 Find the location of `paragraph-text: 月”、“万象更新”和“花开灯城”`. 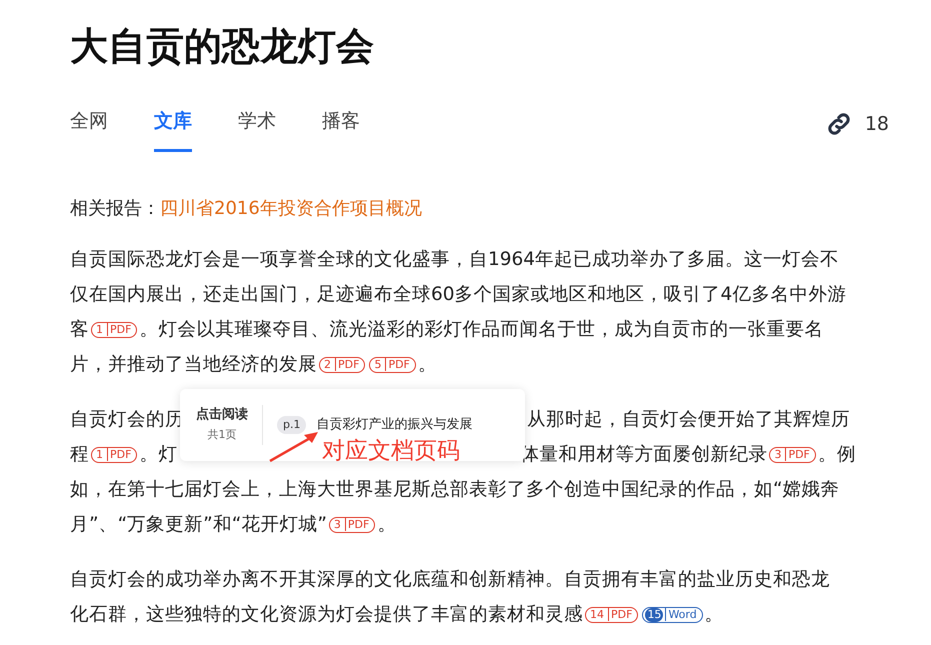

paragraph-text: 月”、“万象更新”和“花开灯城” is located at coordinates (198, 524).